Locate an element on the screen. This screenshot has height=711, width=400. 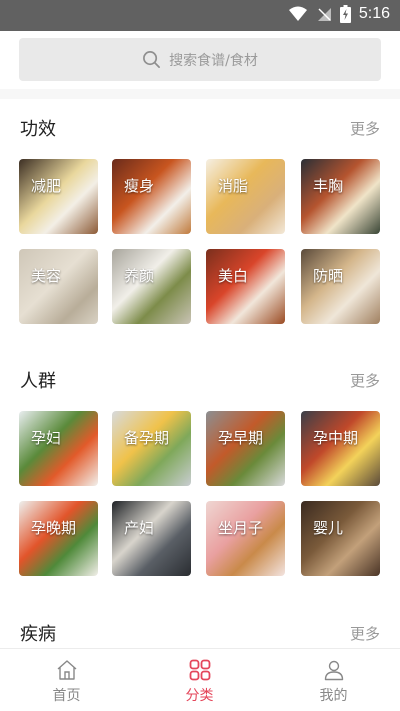
category-tile: 瘦身 is located at coordinates (151, 196).